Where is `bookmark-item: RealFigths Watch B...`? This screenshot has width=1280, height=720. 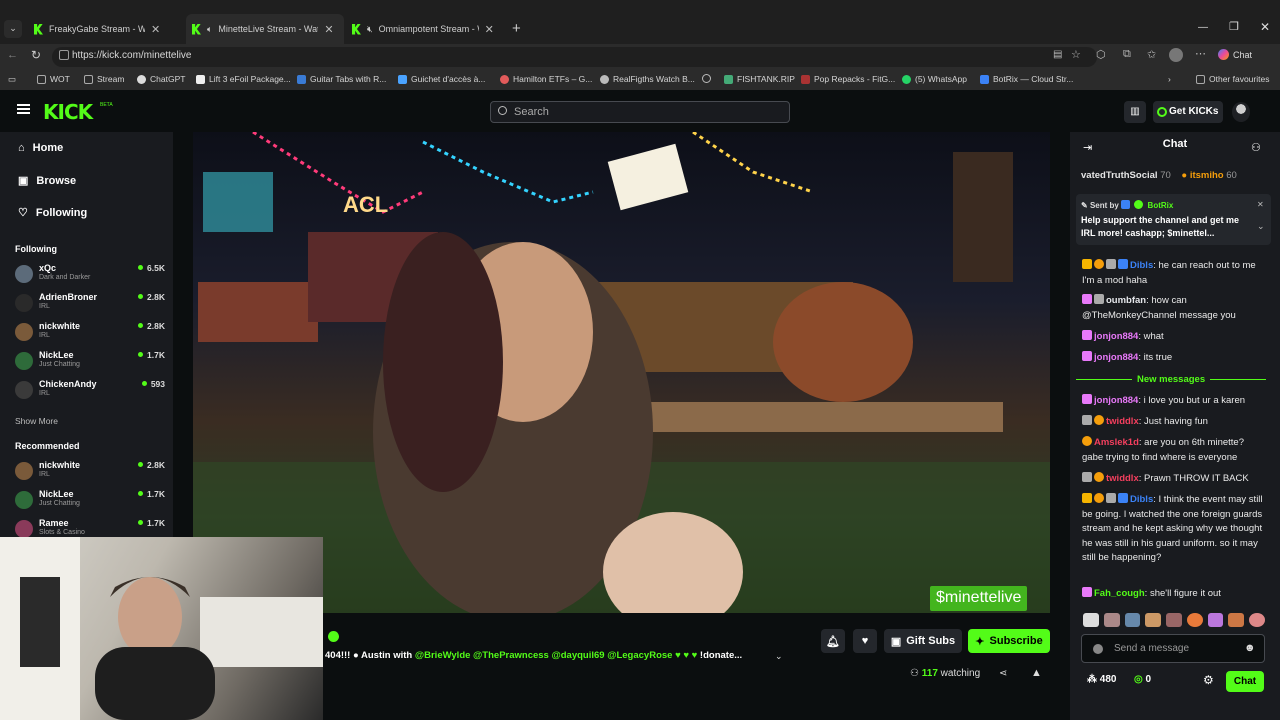
bookmark-item: RealFigths Watch B... is located at coordinates (647, 79).